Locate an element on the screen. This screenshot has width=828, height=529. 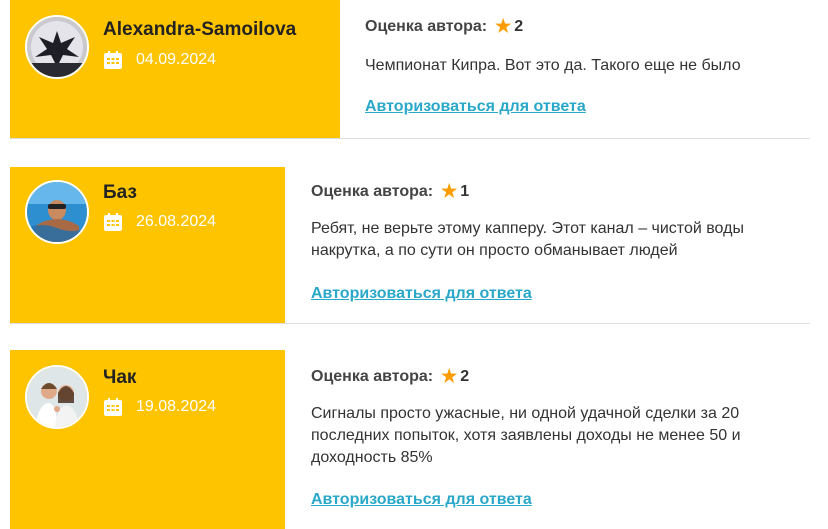
dragon-avatar-icon is located at coordinates (57, 47).